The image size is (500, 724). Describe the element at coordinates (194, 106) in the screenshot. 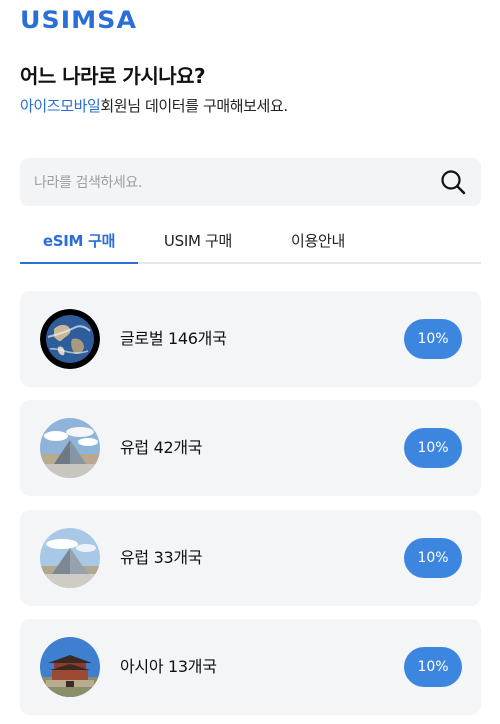

I see `subtitle-text: 회원님 데이터를 구매해보세요.` at that location.